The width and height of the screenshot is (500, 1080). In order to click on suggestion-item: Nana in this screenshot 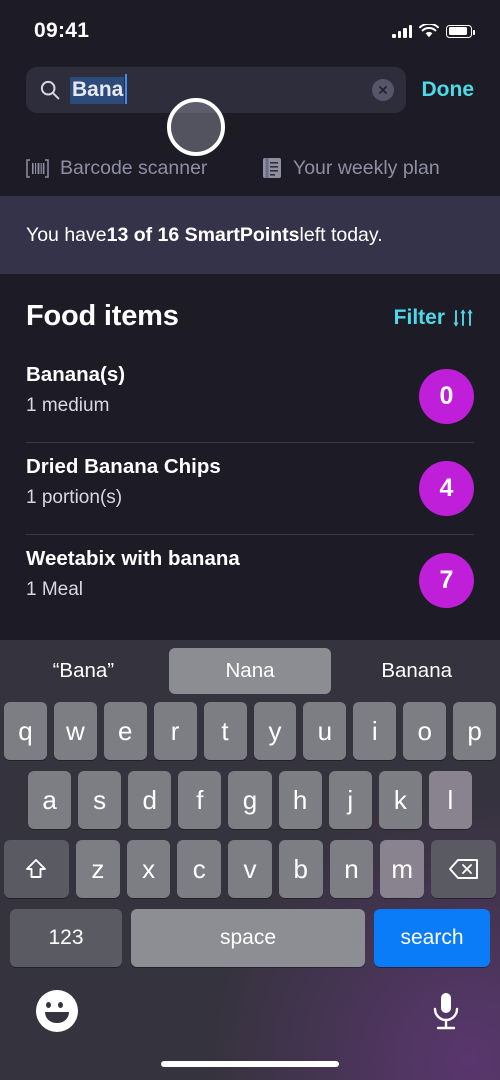, I will do `click(250, 671)`.